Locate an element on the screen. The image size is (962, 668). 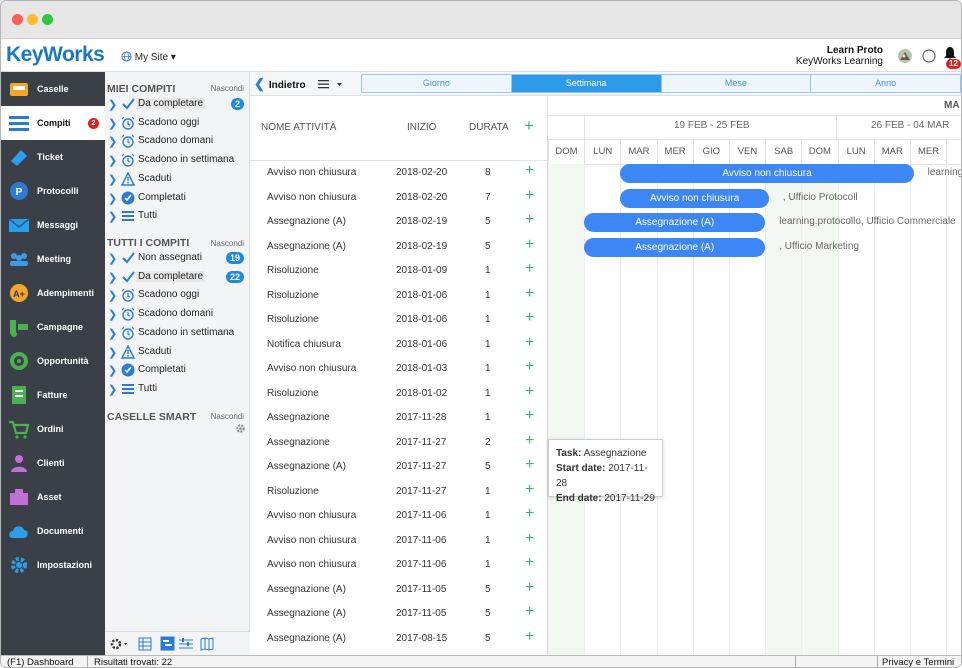
all-tasks-tutti: ❯ Tutti is located at coordinates (178, 389).